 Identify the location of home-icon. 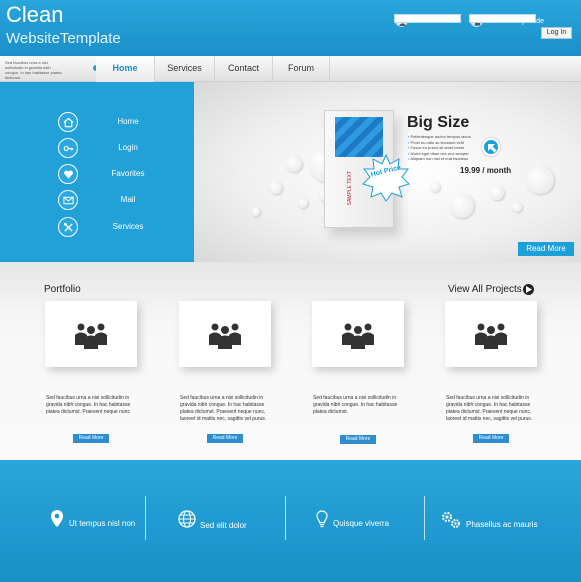
(68, 122).